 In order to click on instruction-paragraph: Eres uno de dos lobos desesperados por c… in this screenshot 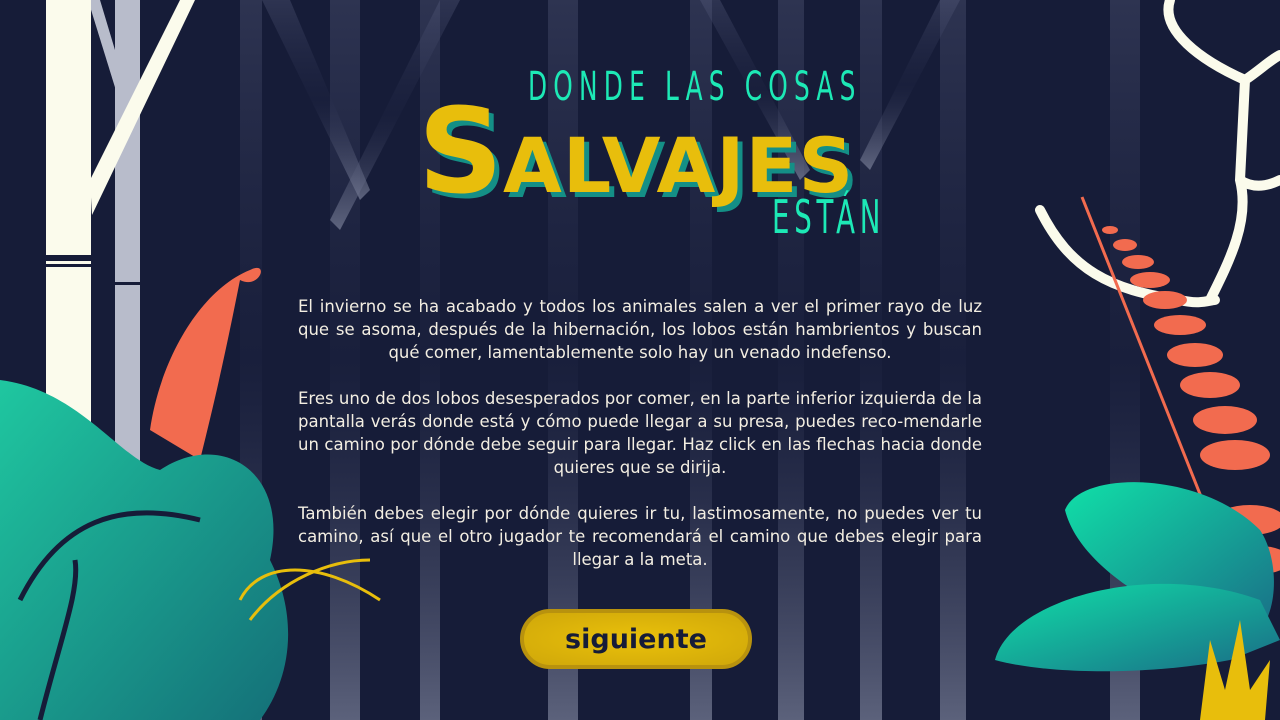, I will do `click(640, 433)`.